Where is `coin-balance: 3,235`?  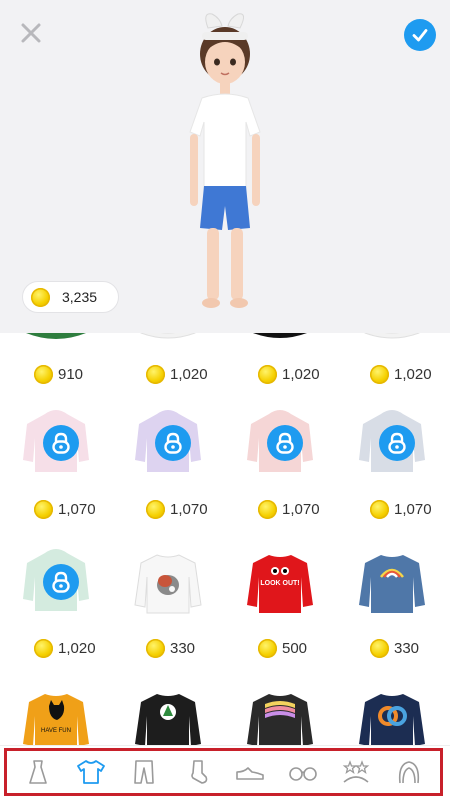
coin-balance: 3,235 is located at coordinates (70, 297).